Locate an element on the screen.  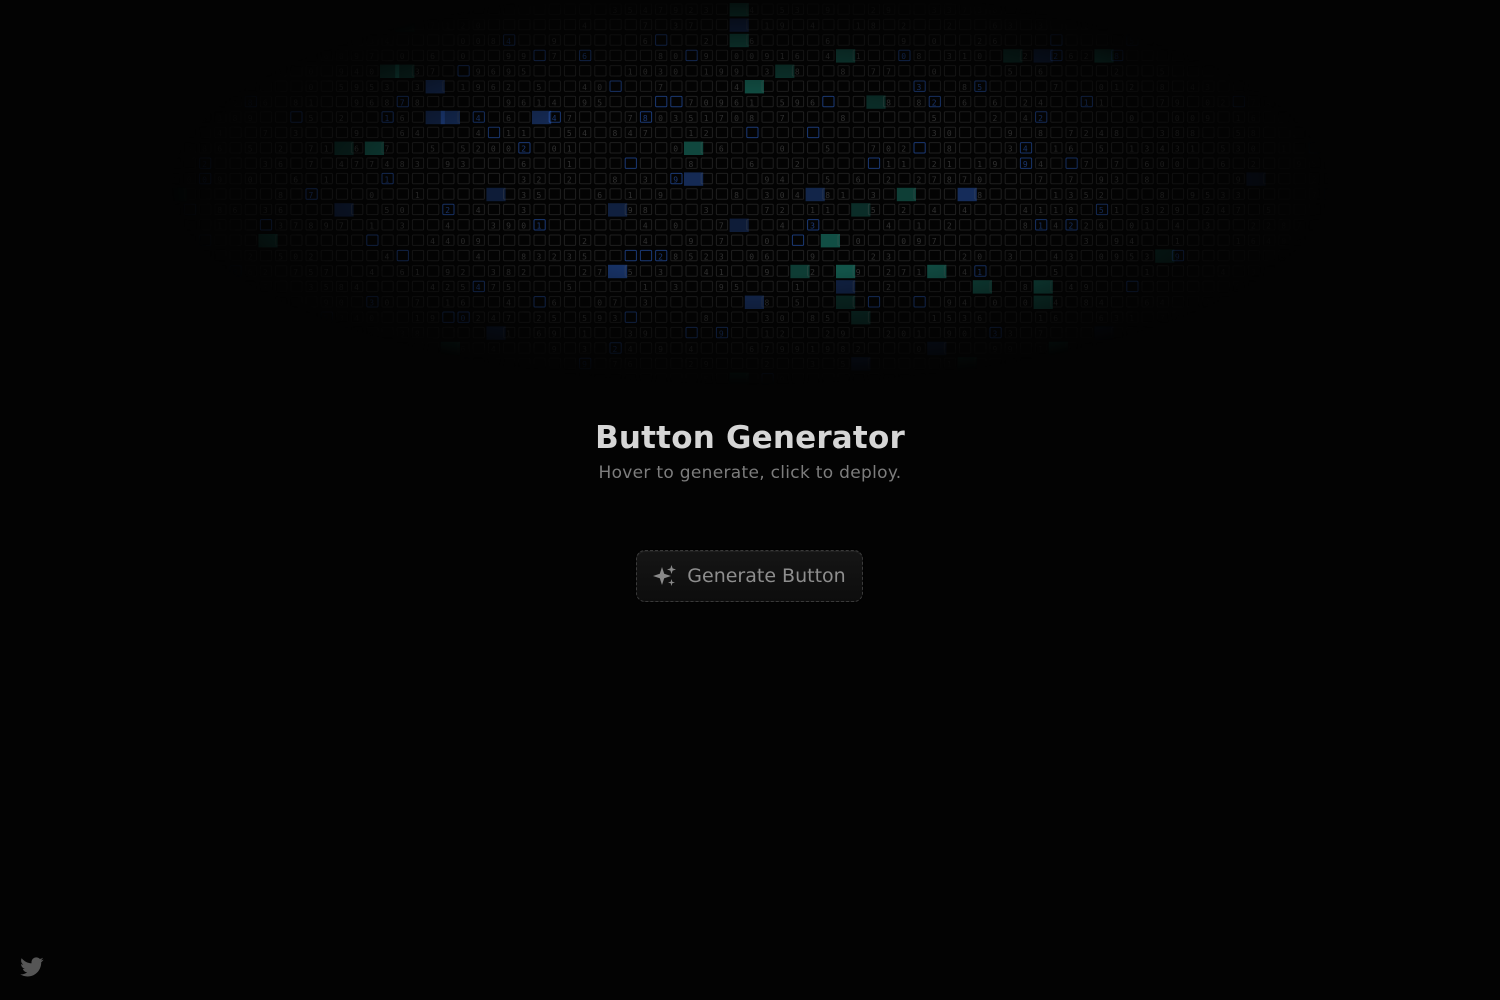
generate-button: Generate Button is located at coordinates (749, 576).